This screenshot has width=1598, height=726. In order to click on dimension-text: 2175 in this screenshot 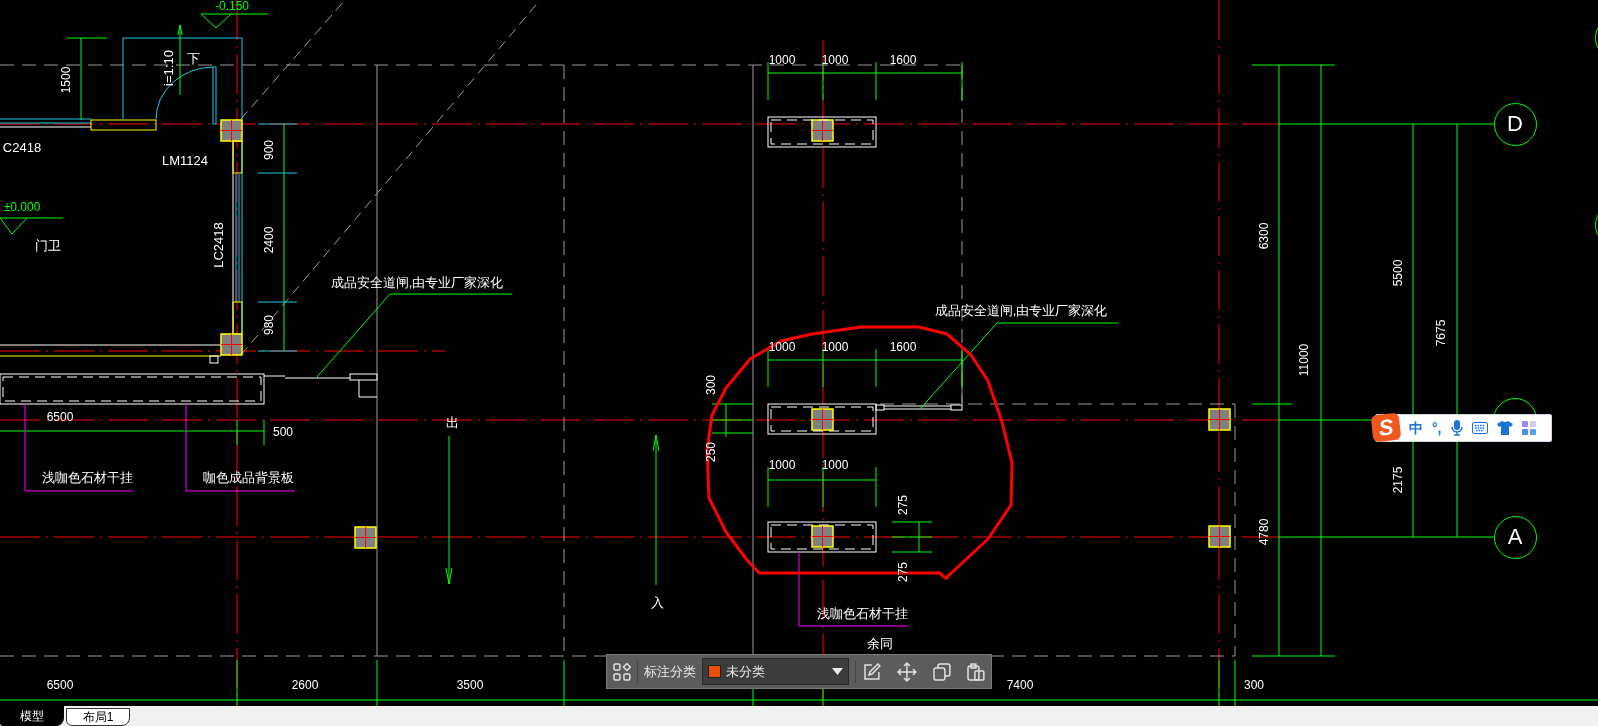, I will do `click(1398, 480)`.